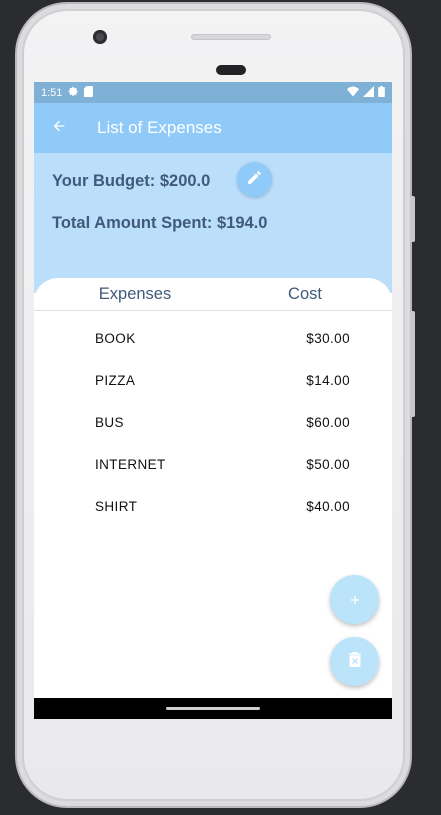  I want to click on edit-budget-button, so click(254, 179).